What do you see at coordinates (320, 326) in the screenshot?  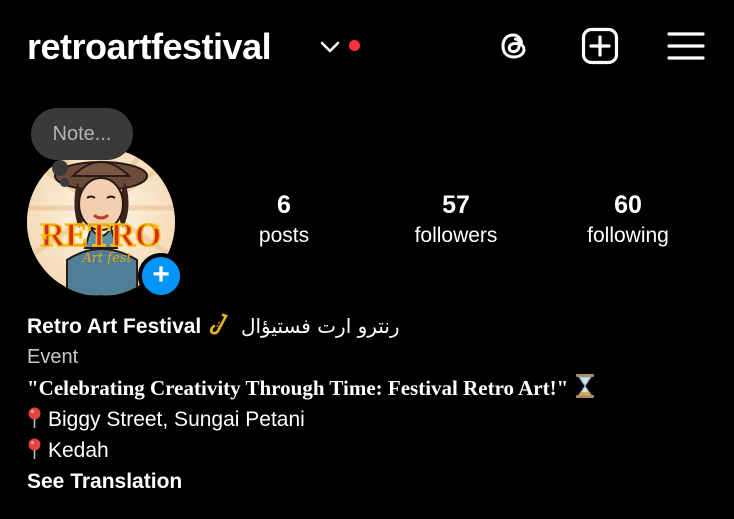 I see `display-name-arabic: رنترو ارت فستيؤال` at bounding box center [320, 326].